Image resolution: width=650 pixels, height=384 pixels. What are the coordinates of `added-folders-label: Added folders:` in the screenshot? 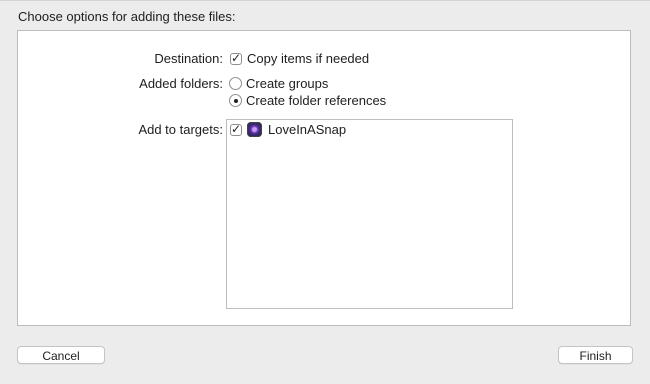 It's located at (181, 83).